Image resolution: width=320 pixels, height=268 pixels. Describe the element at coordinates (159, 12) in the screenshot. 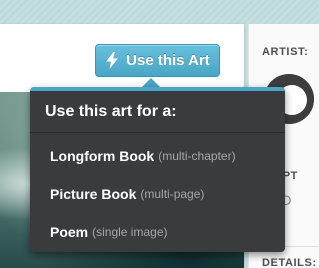

I see `page-background-pattern` at that location.